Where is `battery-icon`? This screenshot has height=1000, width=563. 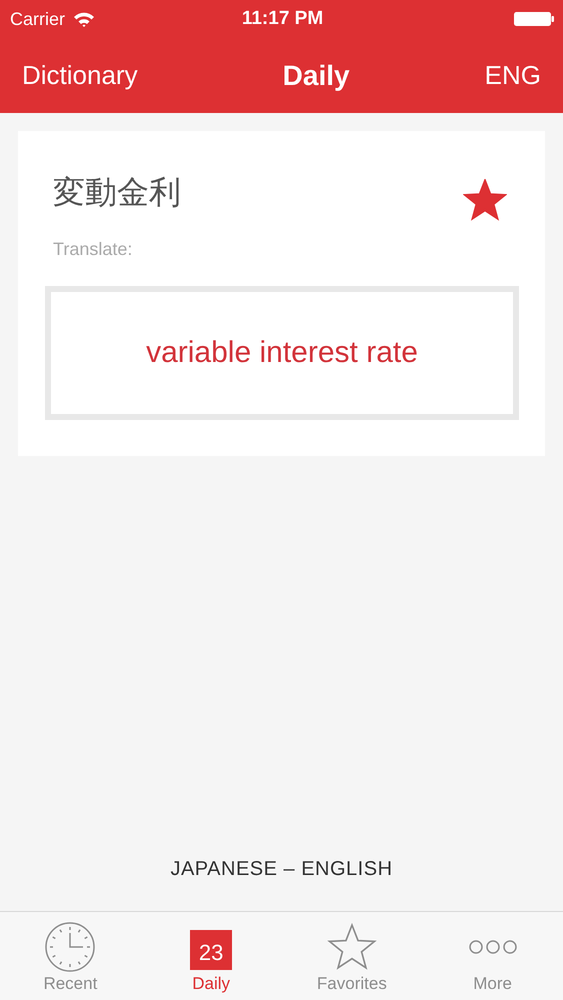
battery-icon is located at coordinates (534, 19).